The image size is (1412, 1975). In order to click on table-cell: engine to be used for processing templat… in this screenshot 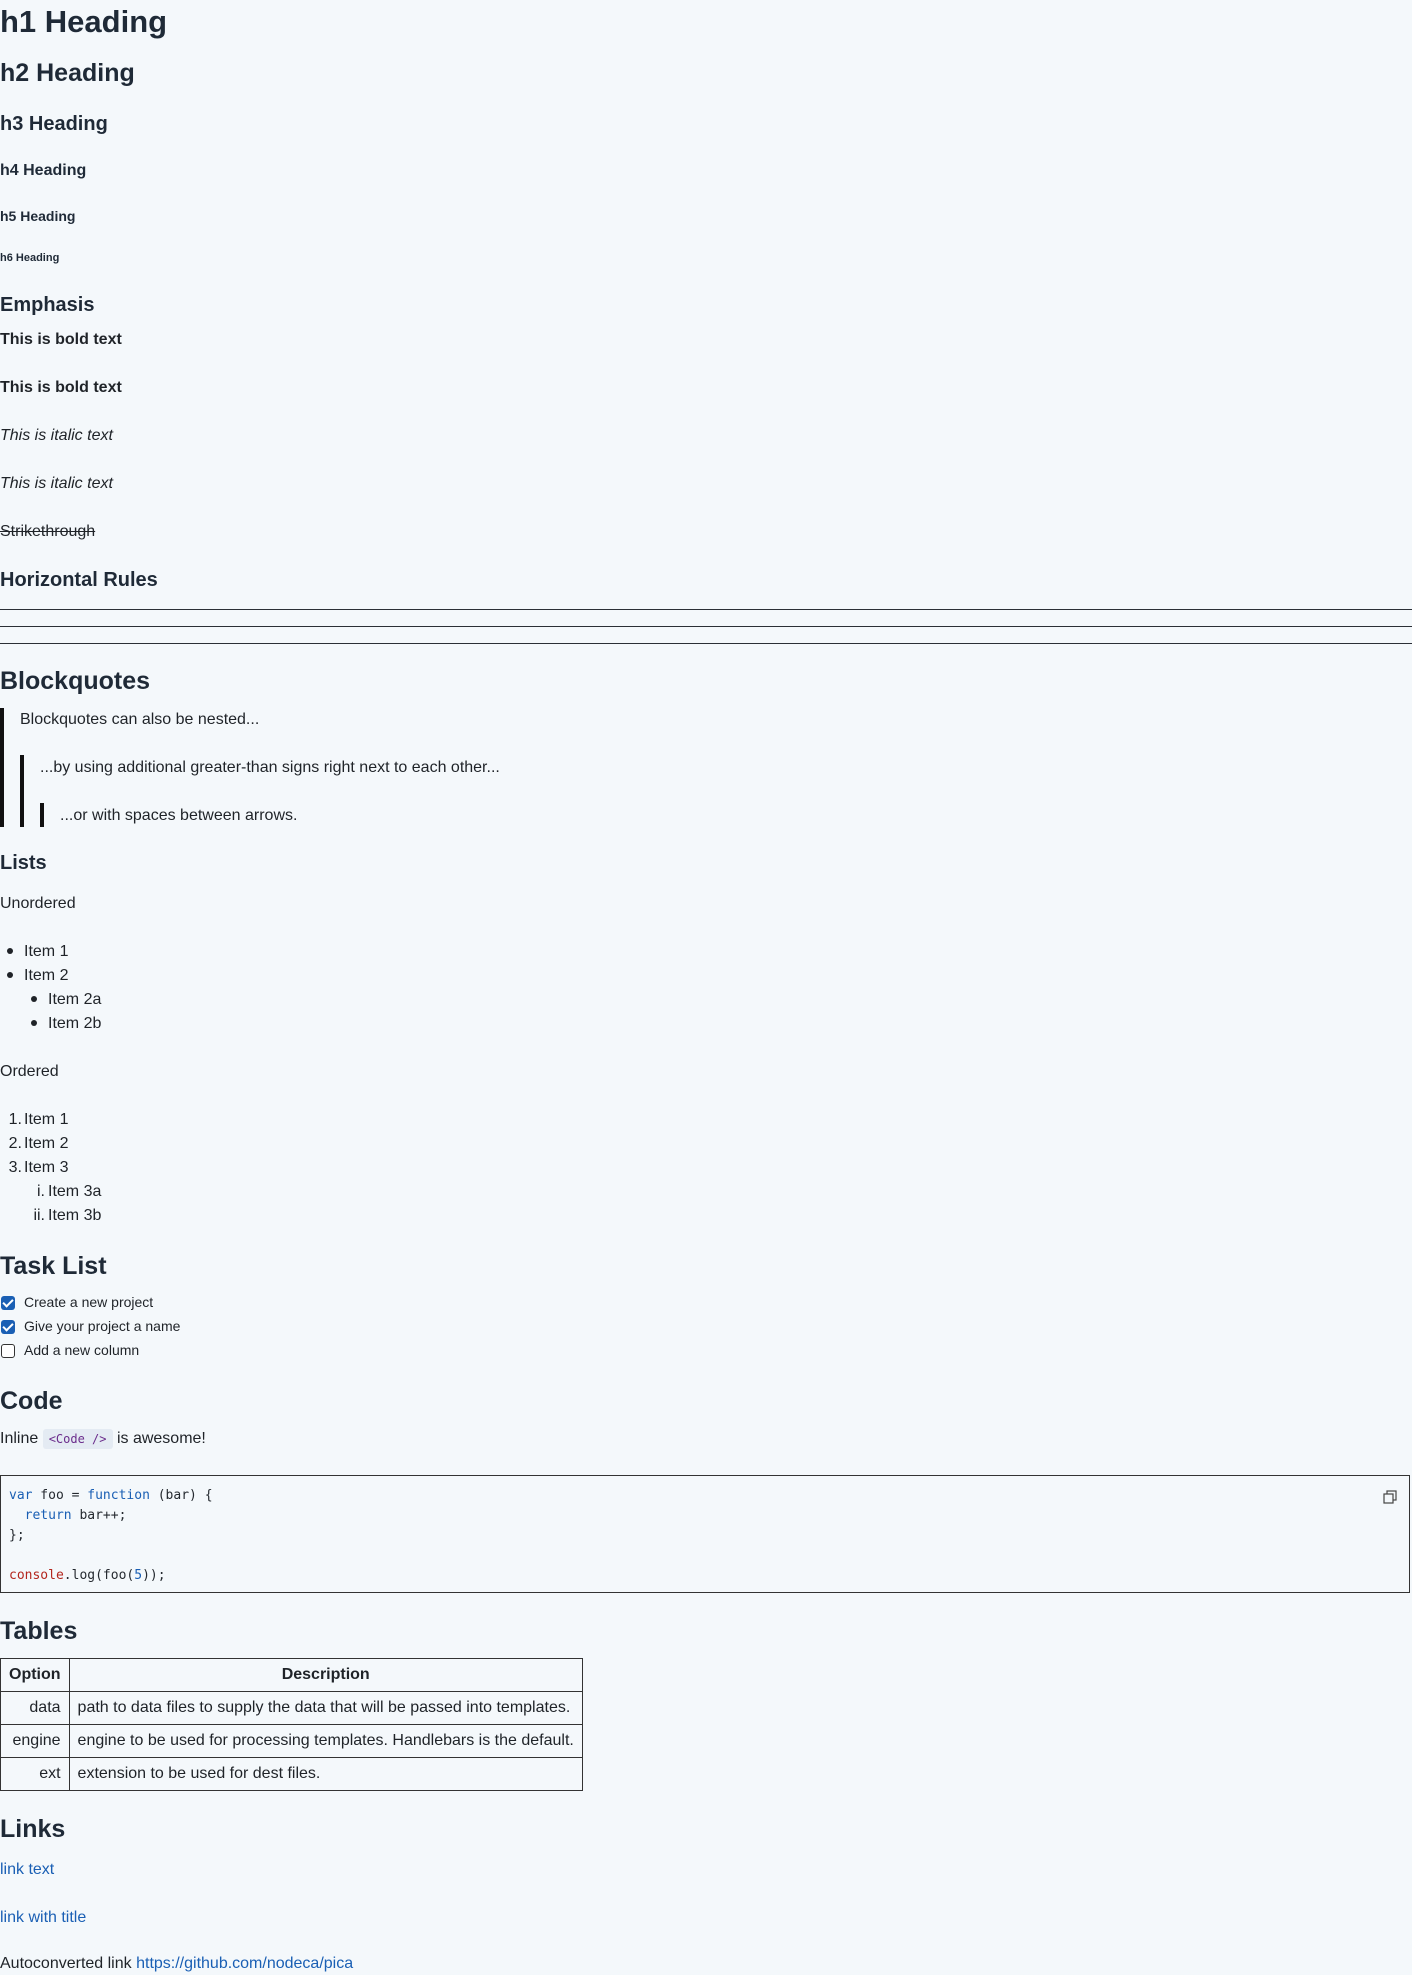, I will do `click(325, 1741)`.